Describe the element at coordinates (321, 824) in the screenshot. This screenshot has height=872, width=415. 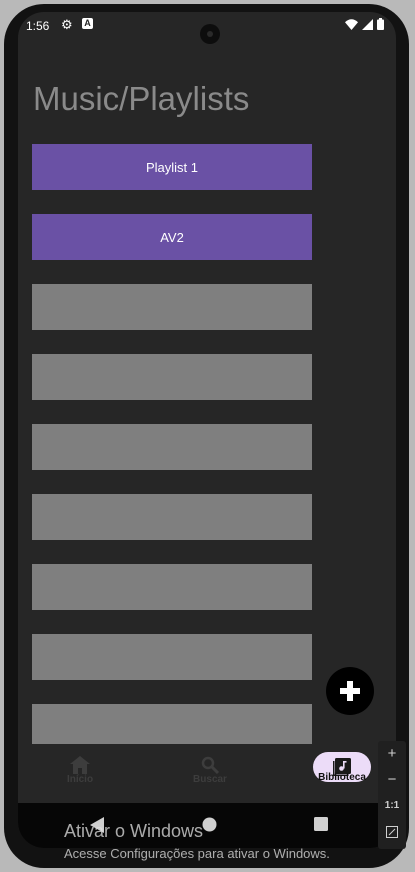
I see `recents-icon` at that location.